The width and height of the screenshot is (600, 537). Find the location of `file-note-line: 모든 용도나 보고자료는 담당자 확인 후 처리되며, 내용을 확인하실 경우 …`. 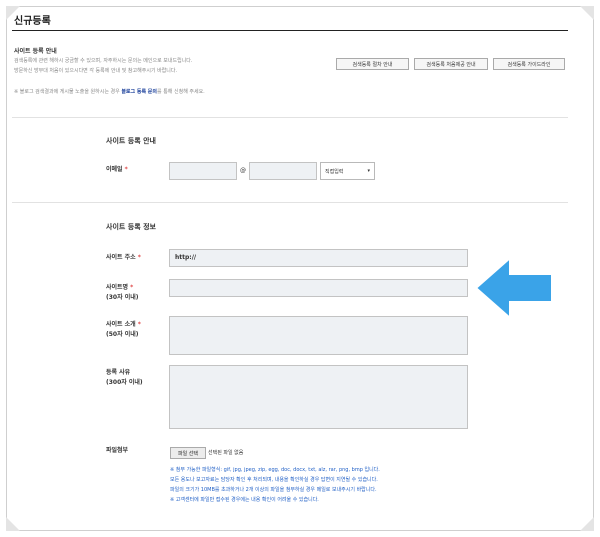

file-note-line: 모든 용도나 보고자료는 담당자 확인 후 처리되며, 내용을 확인하실 경우 … is located at coordinates (274, 480).